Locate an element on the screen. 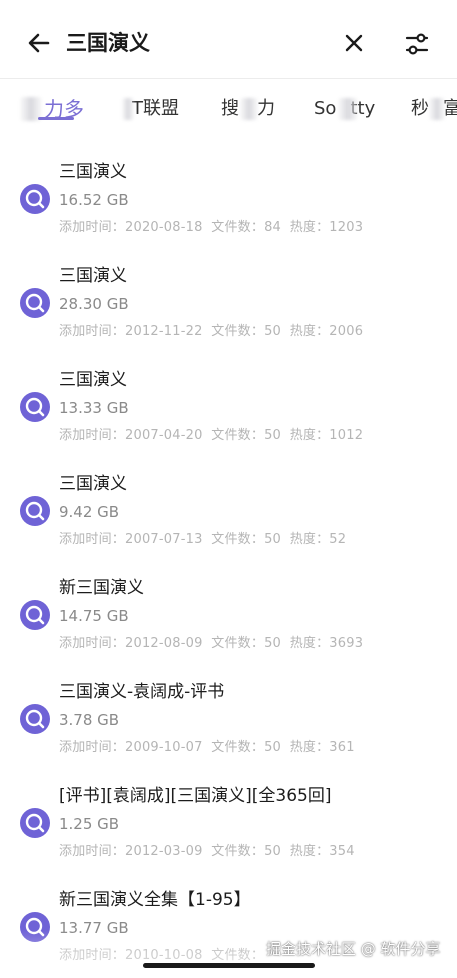 The width and height of the screenshot is (457, 978). search-header: 三国演义 is located at coordinates (228, 39).